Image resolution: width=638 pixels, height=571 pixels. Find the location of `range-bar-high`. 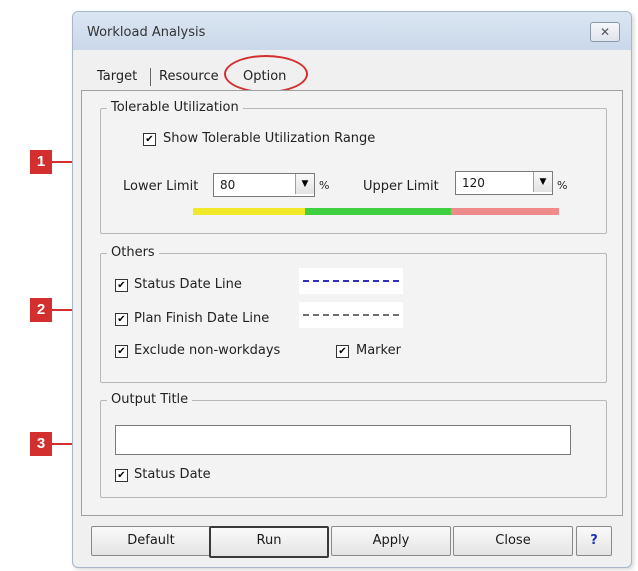

range-bar-high is located at coordinates (505, 211).